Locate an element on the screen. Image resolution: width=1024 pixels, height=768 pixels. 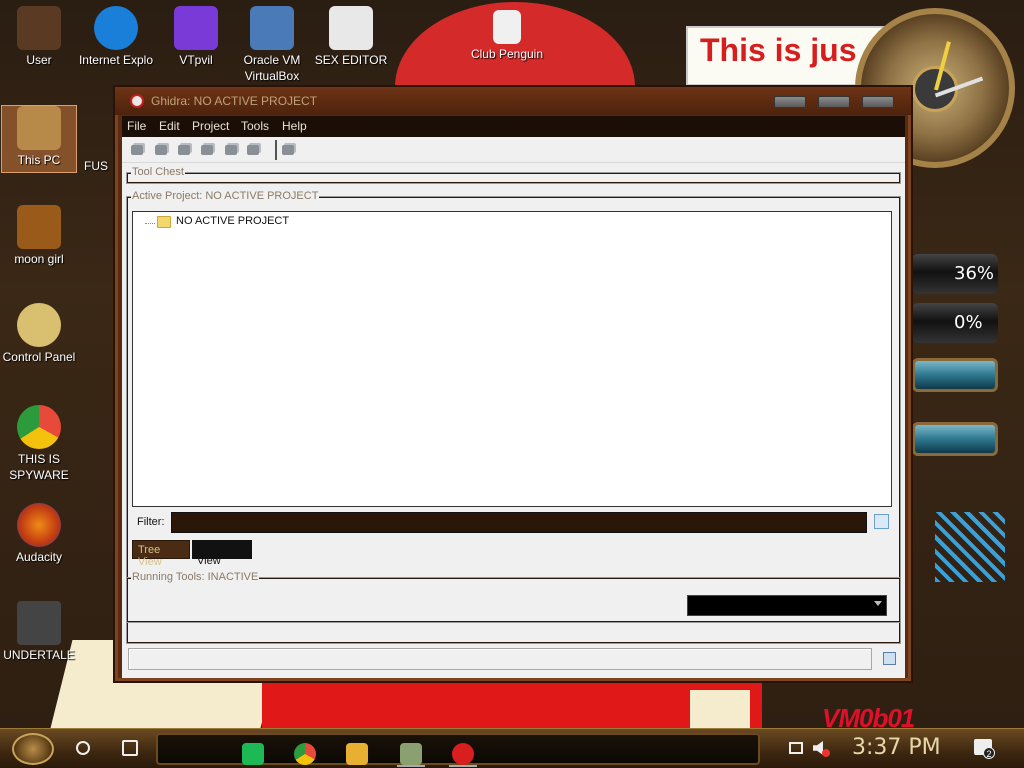
desktop-icon-vtpvil: VTpvil is located at coordinates (196, 37).